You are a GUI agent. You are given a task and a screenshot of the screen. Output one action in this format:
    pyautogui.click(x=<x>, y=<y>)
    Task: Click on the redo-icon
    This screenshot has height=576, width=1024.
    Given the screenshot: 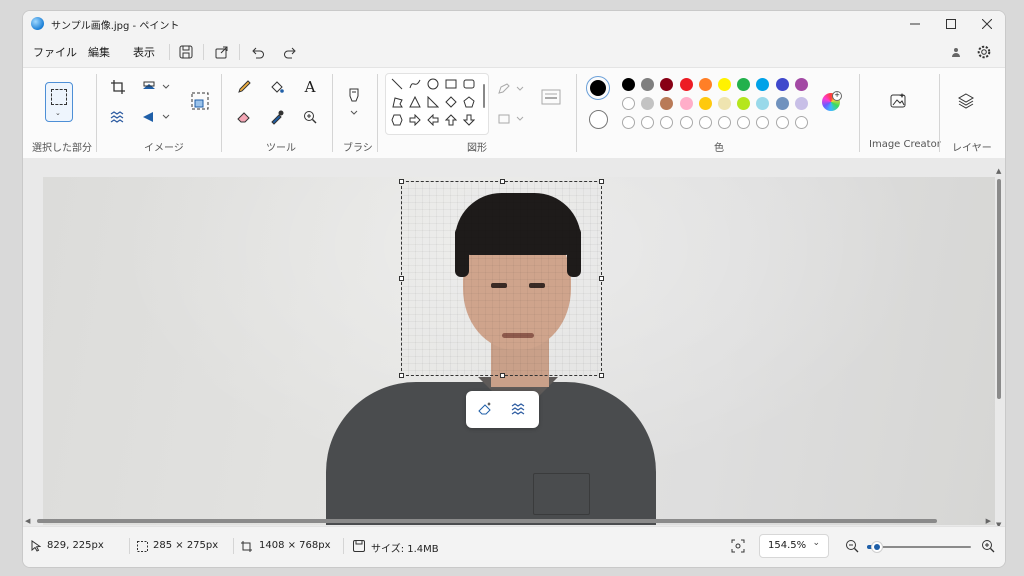 What is the action you would take?
    pyautogui.click(x=290, y=52)
    